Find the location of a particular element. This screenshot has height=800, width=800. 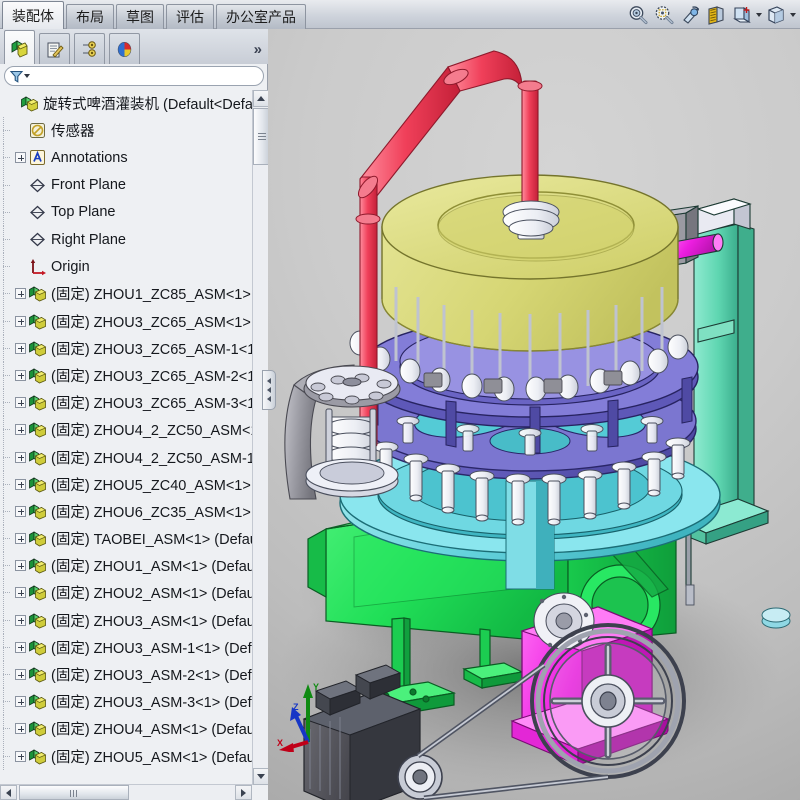

feature-manager-tree-tab is located at coordinates (19, 47).